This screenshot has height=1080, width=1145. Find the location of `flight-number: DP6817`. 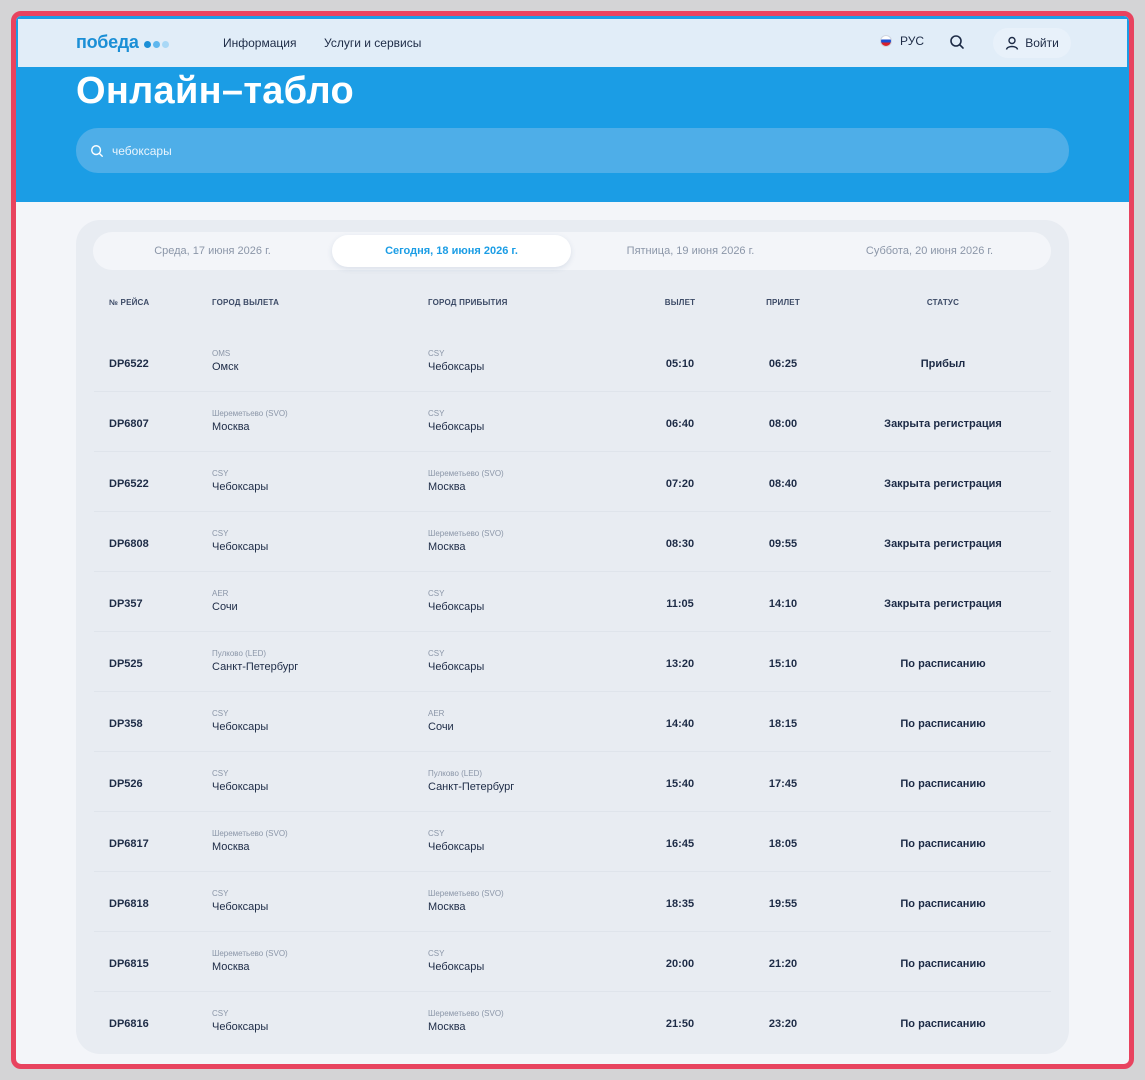

flight-number: DP6817 is located at coordinates (129, 844).